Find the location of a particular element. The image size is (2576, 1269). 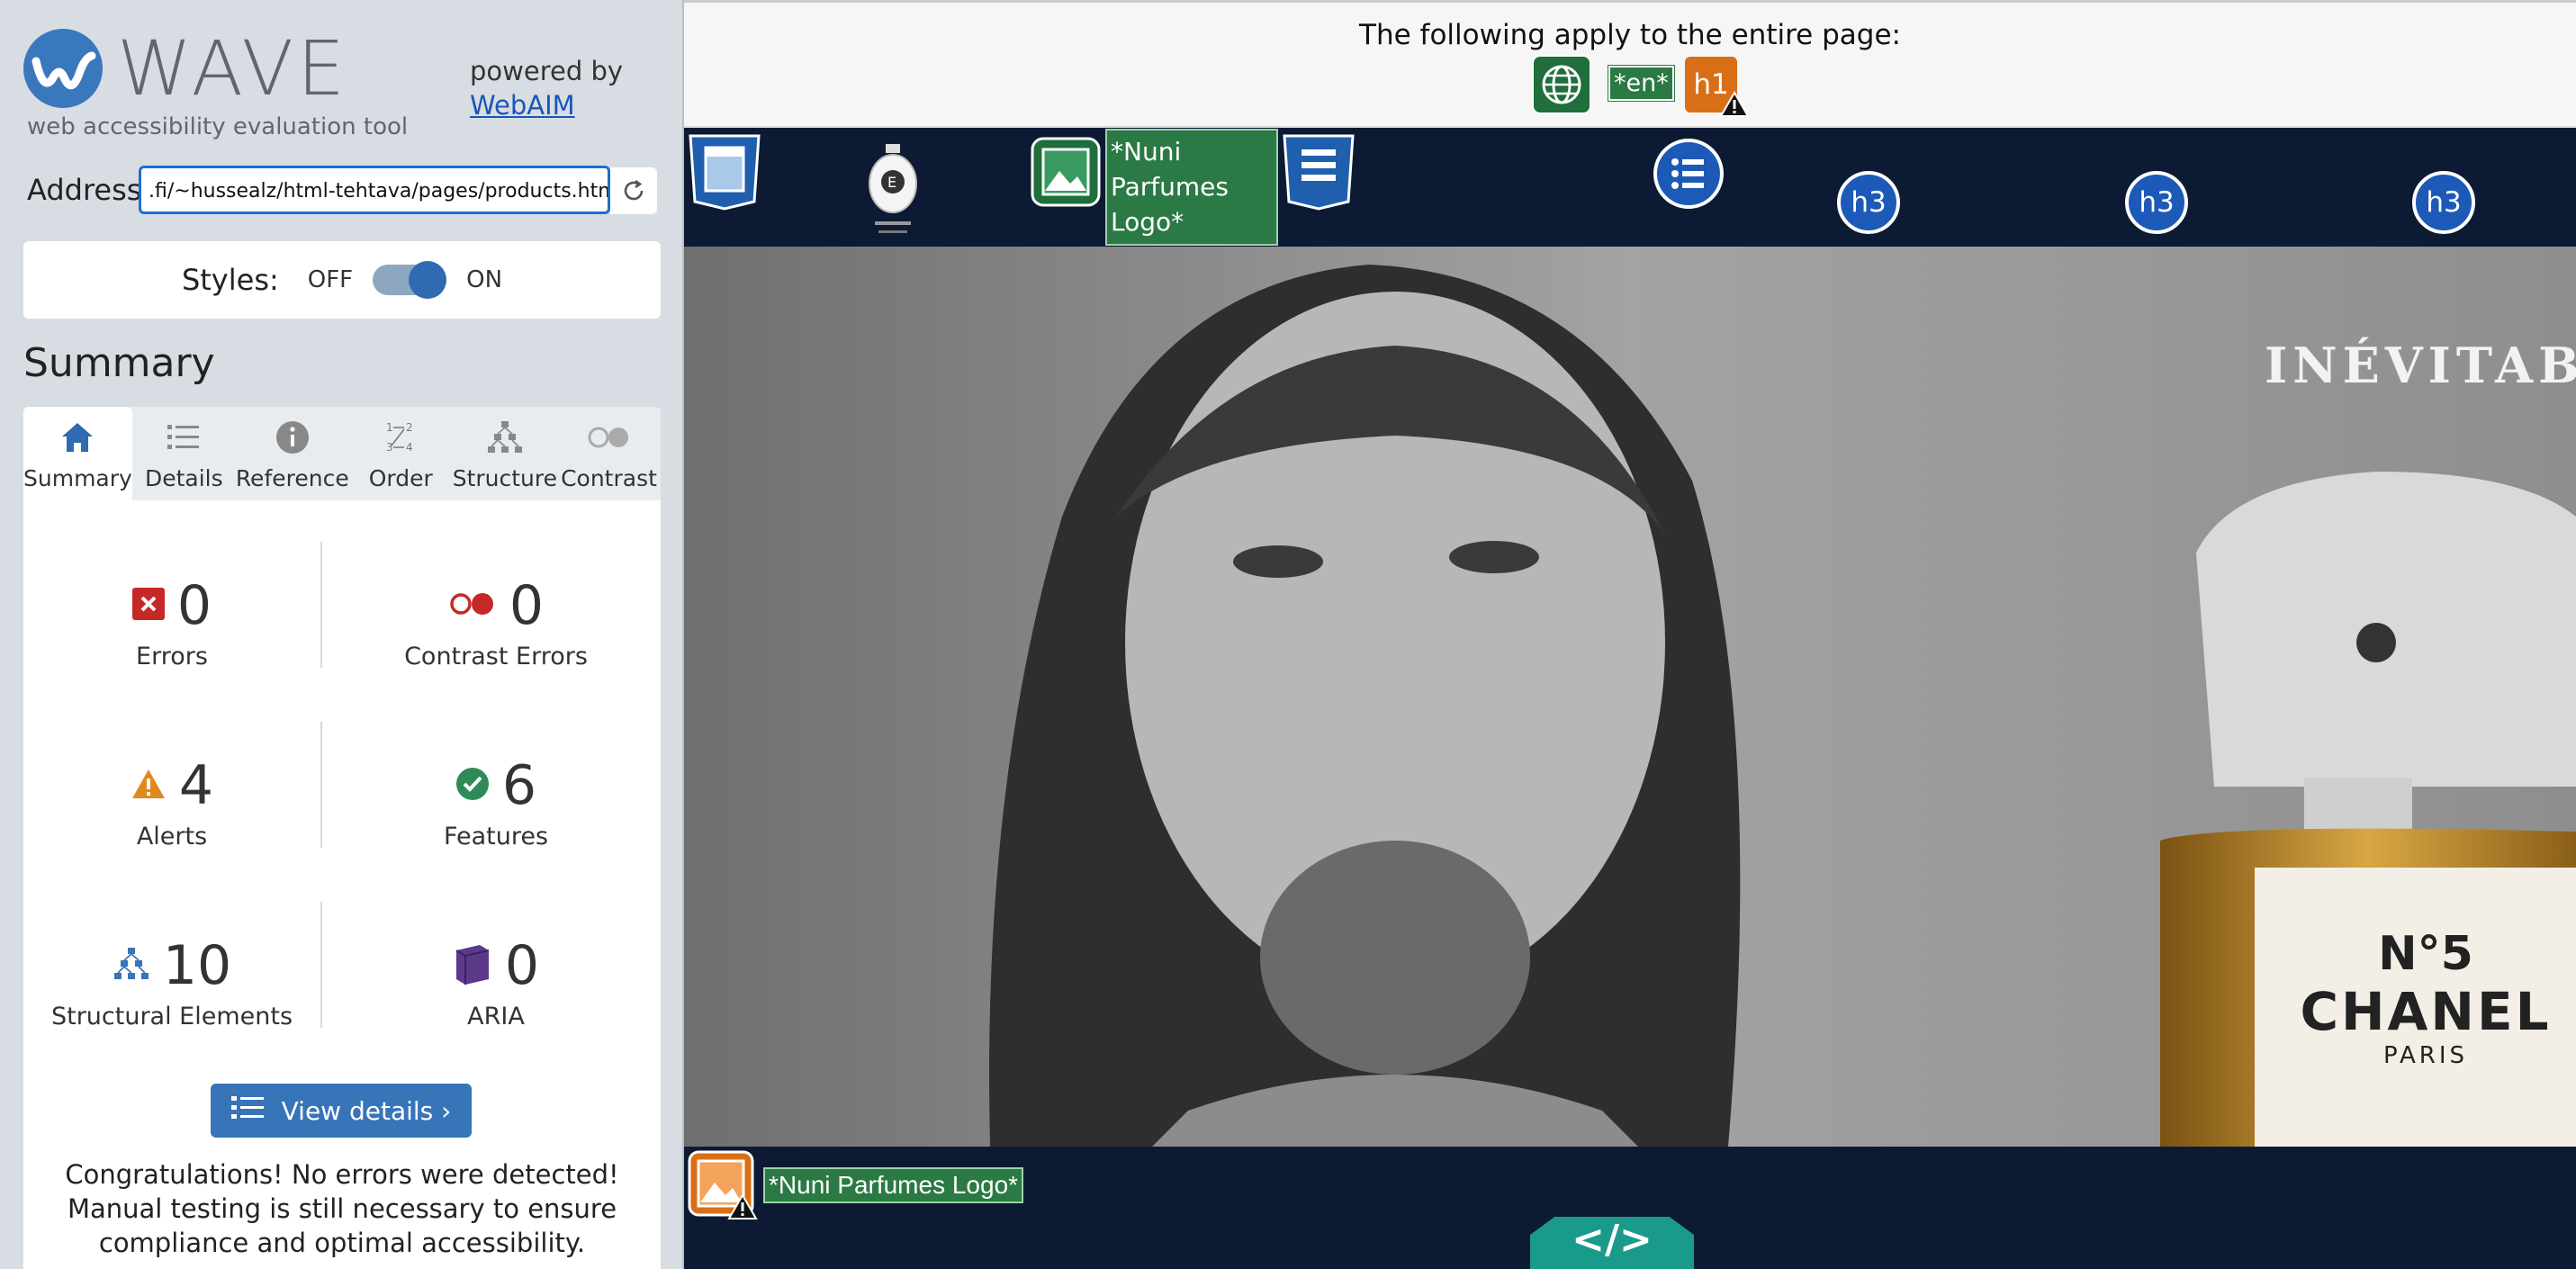

tab-summary-label: Summary is located at coordinates (77, 478).